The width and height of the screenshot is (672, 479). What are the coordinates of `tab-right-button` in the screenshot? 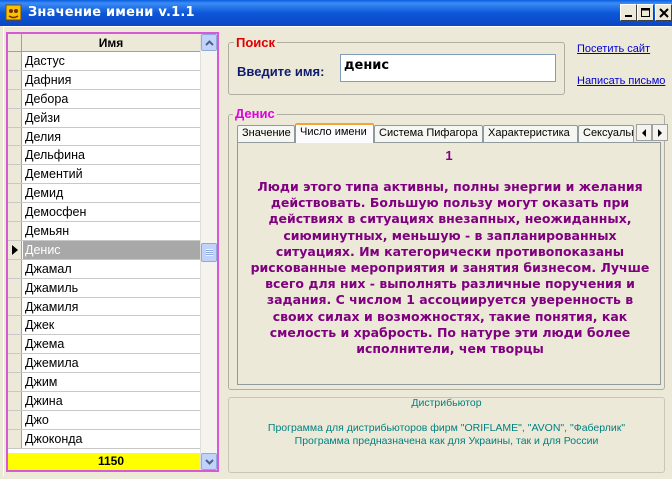 It's located at (660, 132).